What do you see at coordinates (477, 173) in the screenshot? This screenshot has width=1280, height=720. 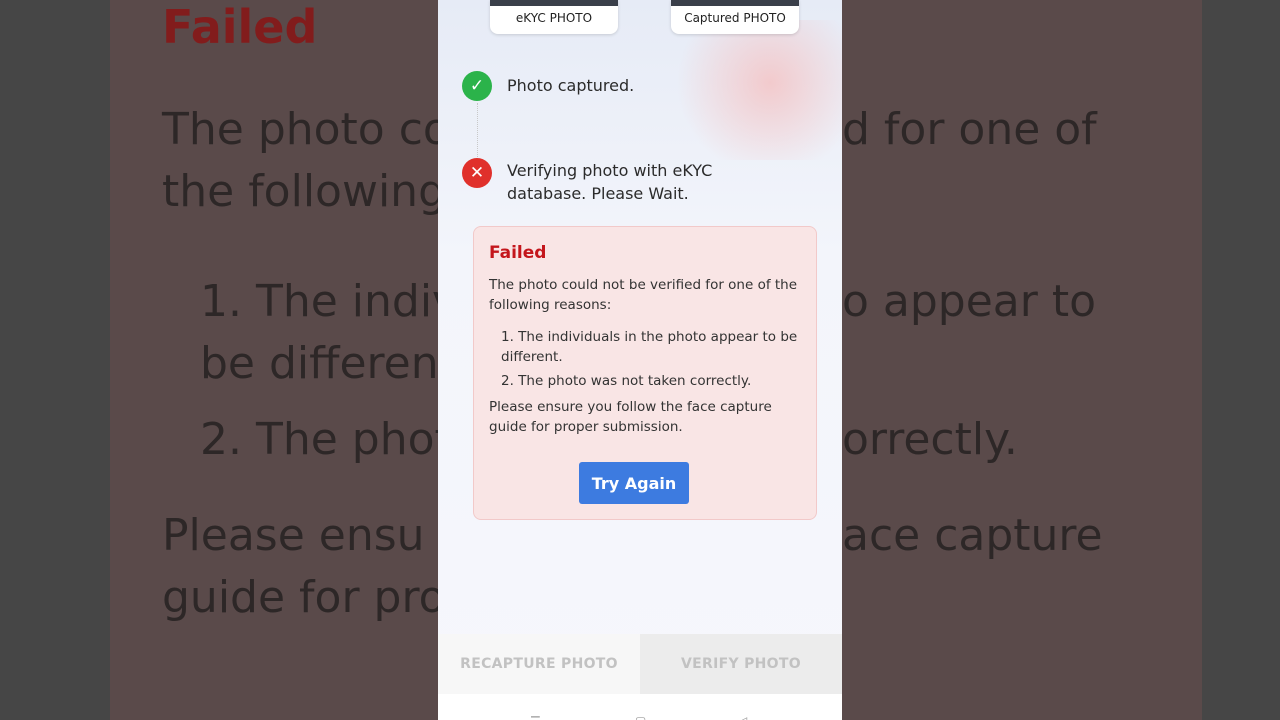 I see `close-icon: ✕` at bounding box center [477, 173].